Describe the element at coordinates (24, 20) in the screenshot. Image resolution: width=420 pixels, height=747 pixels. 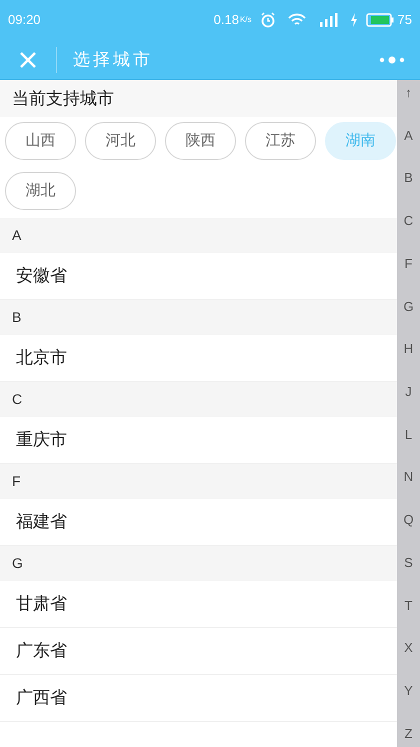
I see `clock-time: 09:20` at that location.